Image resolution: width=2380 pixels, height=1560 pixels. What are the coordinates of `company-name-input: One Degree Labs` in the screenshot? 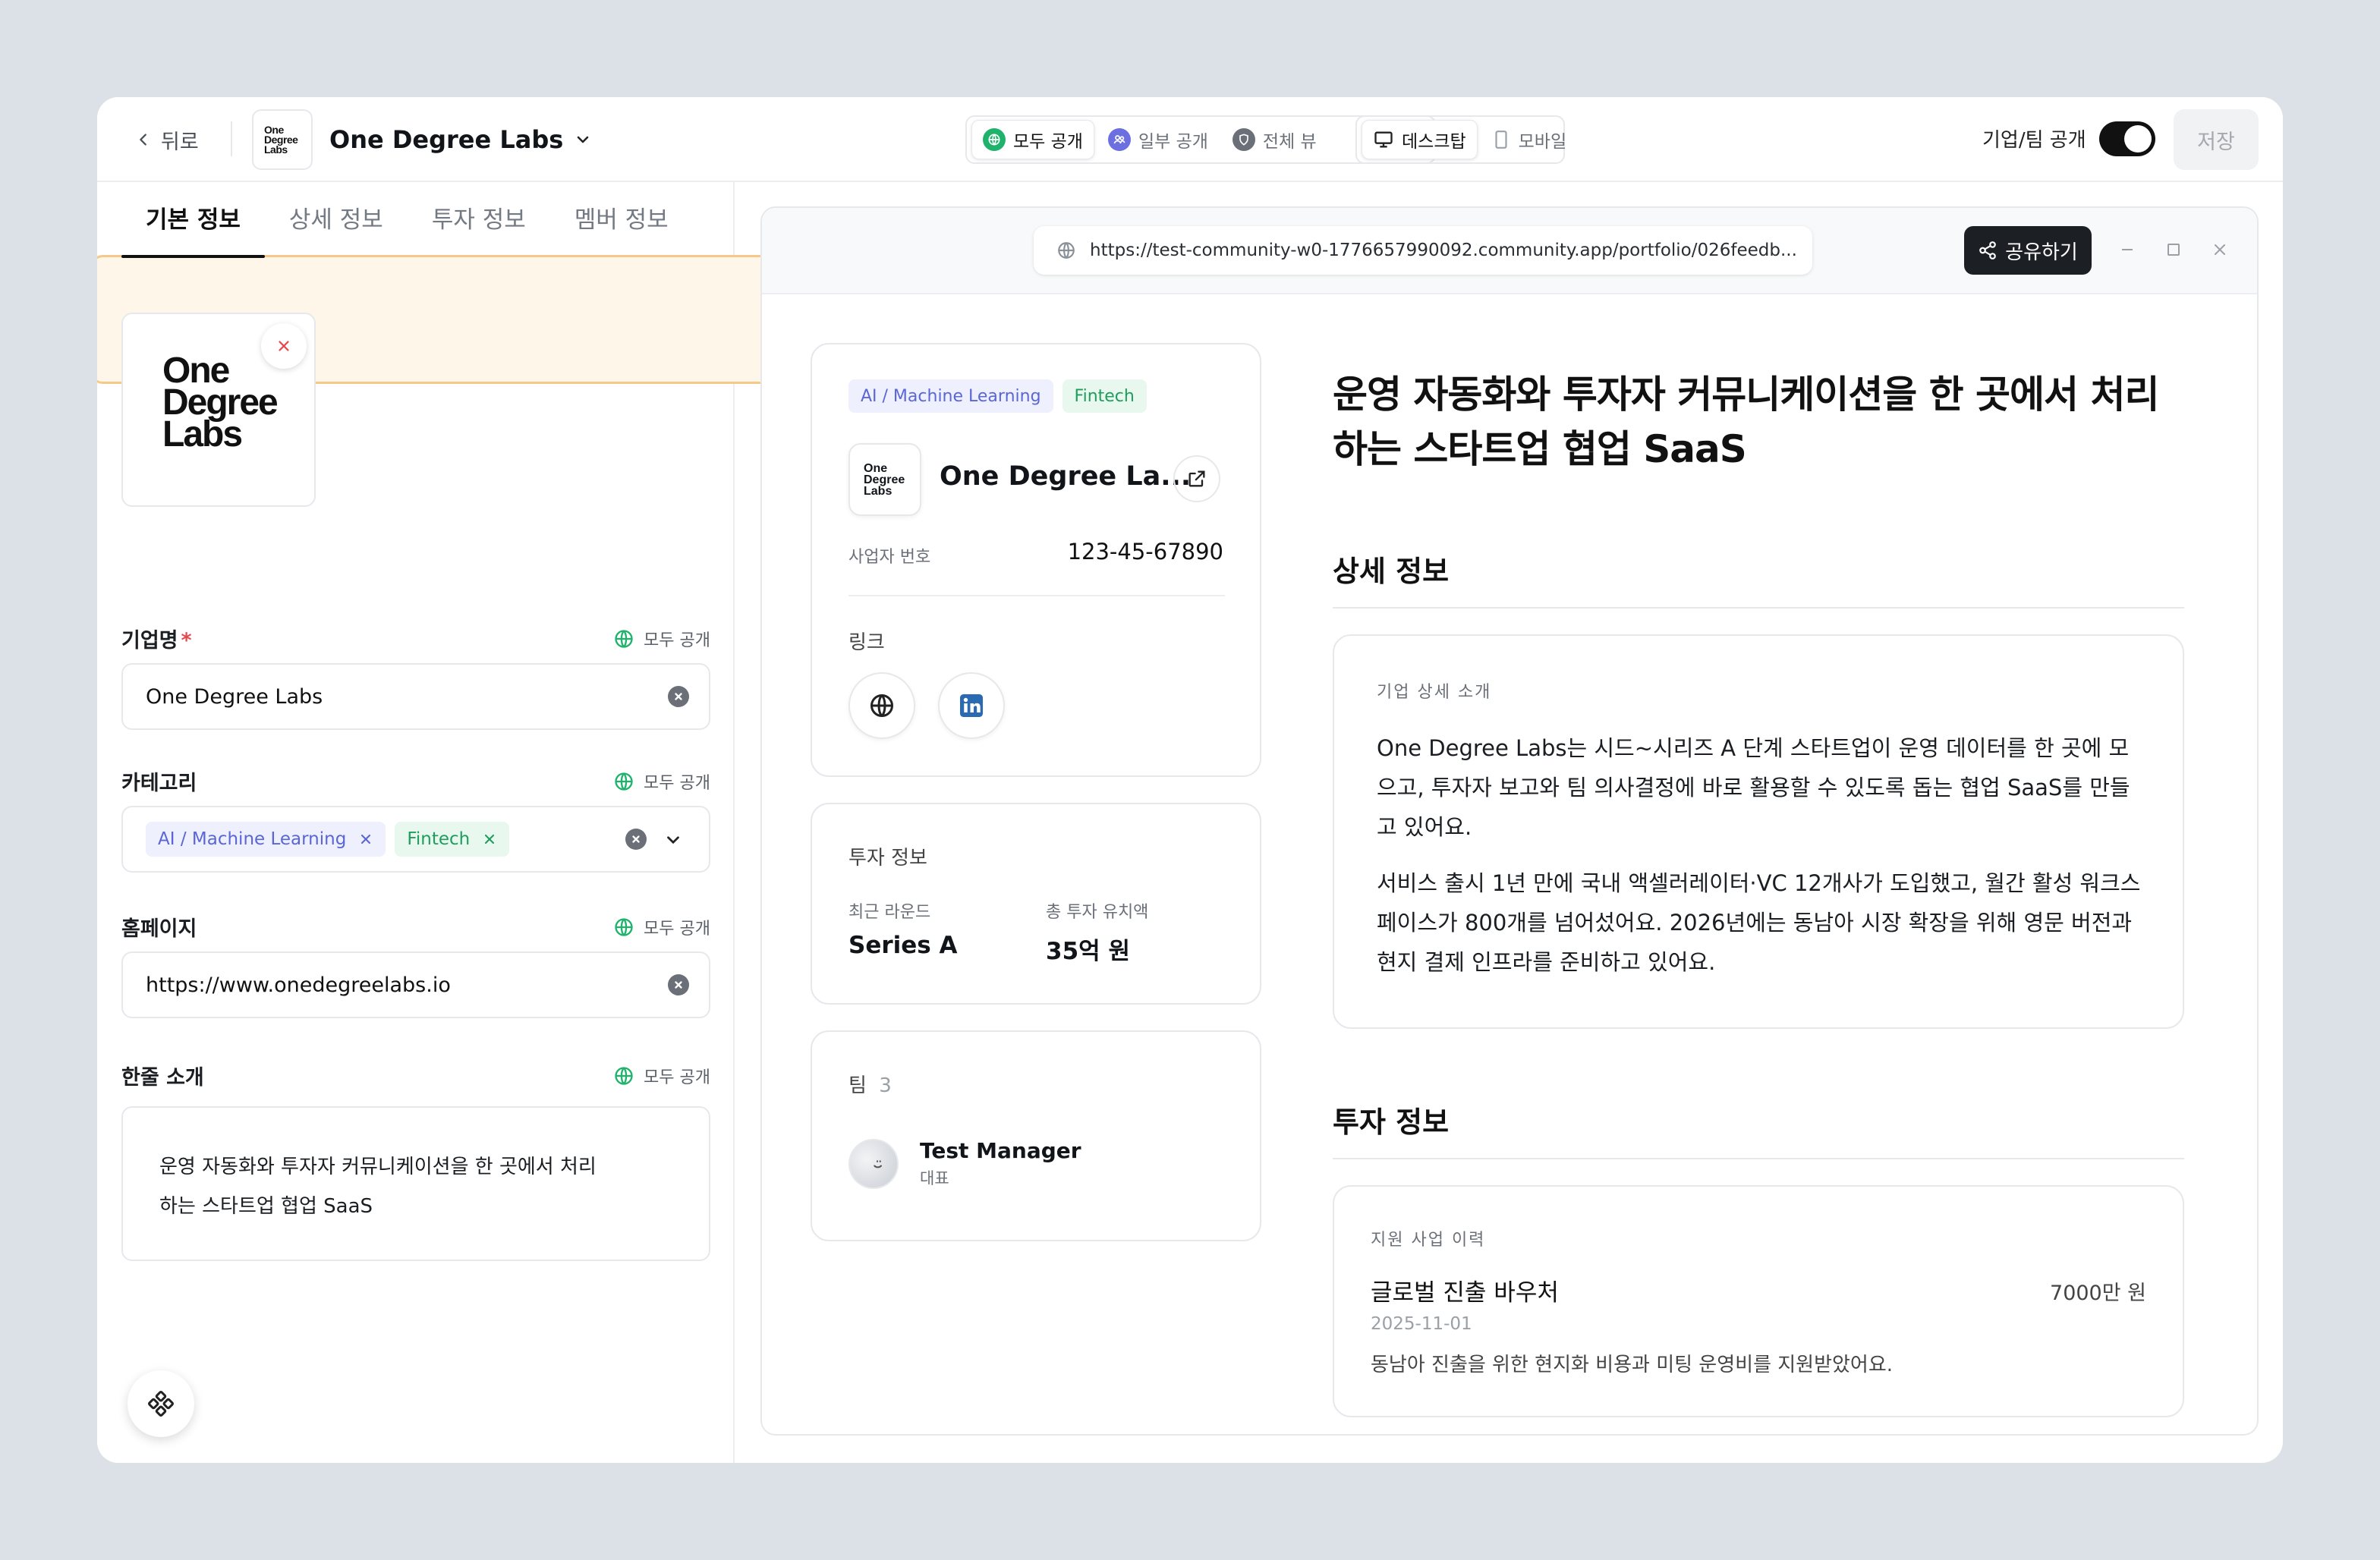 It's located at (415, 696).